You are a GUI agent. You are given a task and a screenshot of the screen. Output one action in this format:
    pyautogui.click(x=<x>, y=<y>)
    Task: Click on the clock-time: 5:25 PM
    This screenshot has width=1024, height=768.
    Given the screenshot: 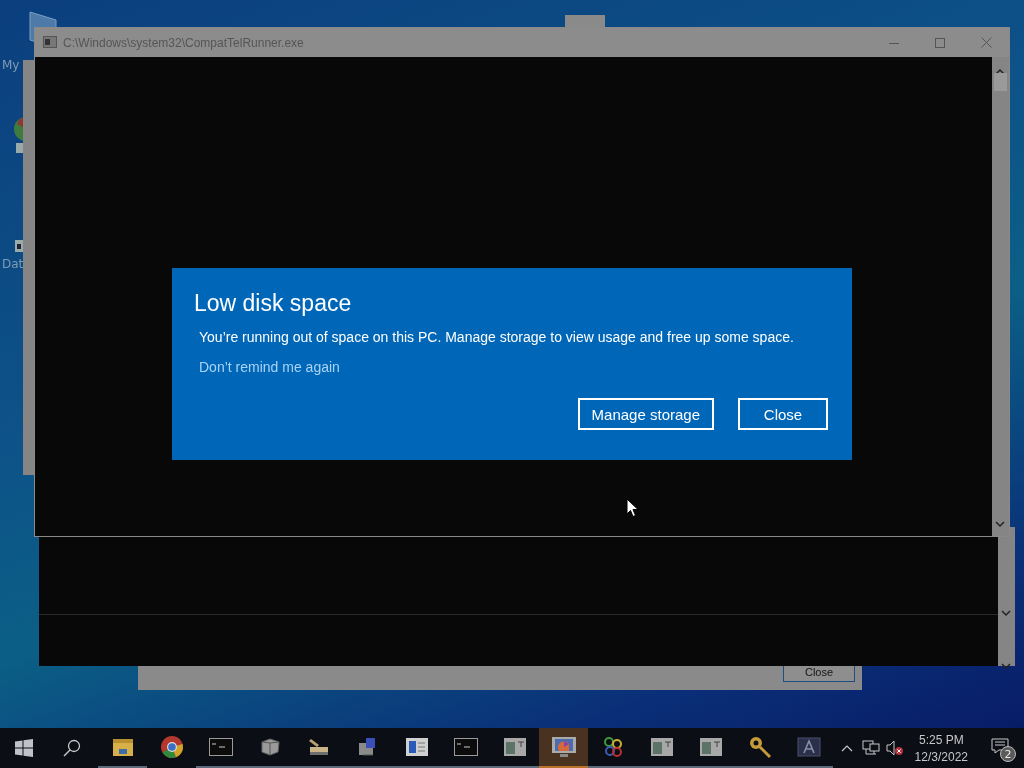 What is the action you would take?
    pyautogui.click(x=941, y=739)
    